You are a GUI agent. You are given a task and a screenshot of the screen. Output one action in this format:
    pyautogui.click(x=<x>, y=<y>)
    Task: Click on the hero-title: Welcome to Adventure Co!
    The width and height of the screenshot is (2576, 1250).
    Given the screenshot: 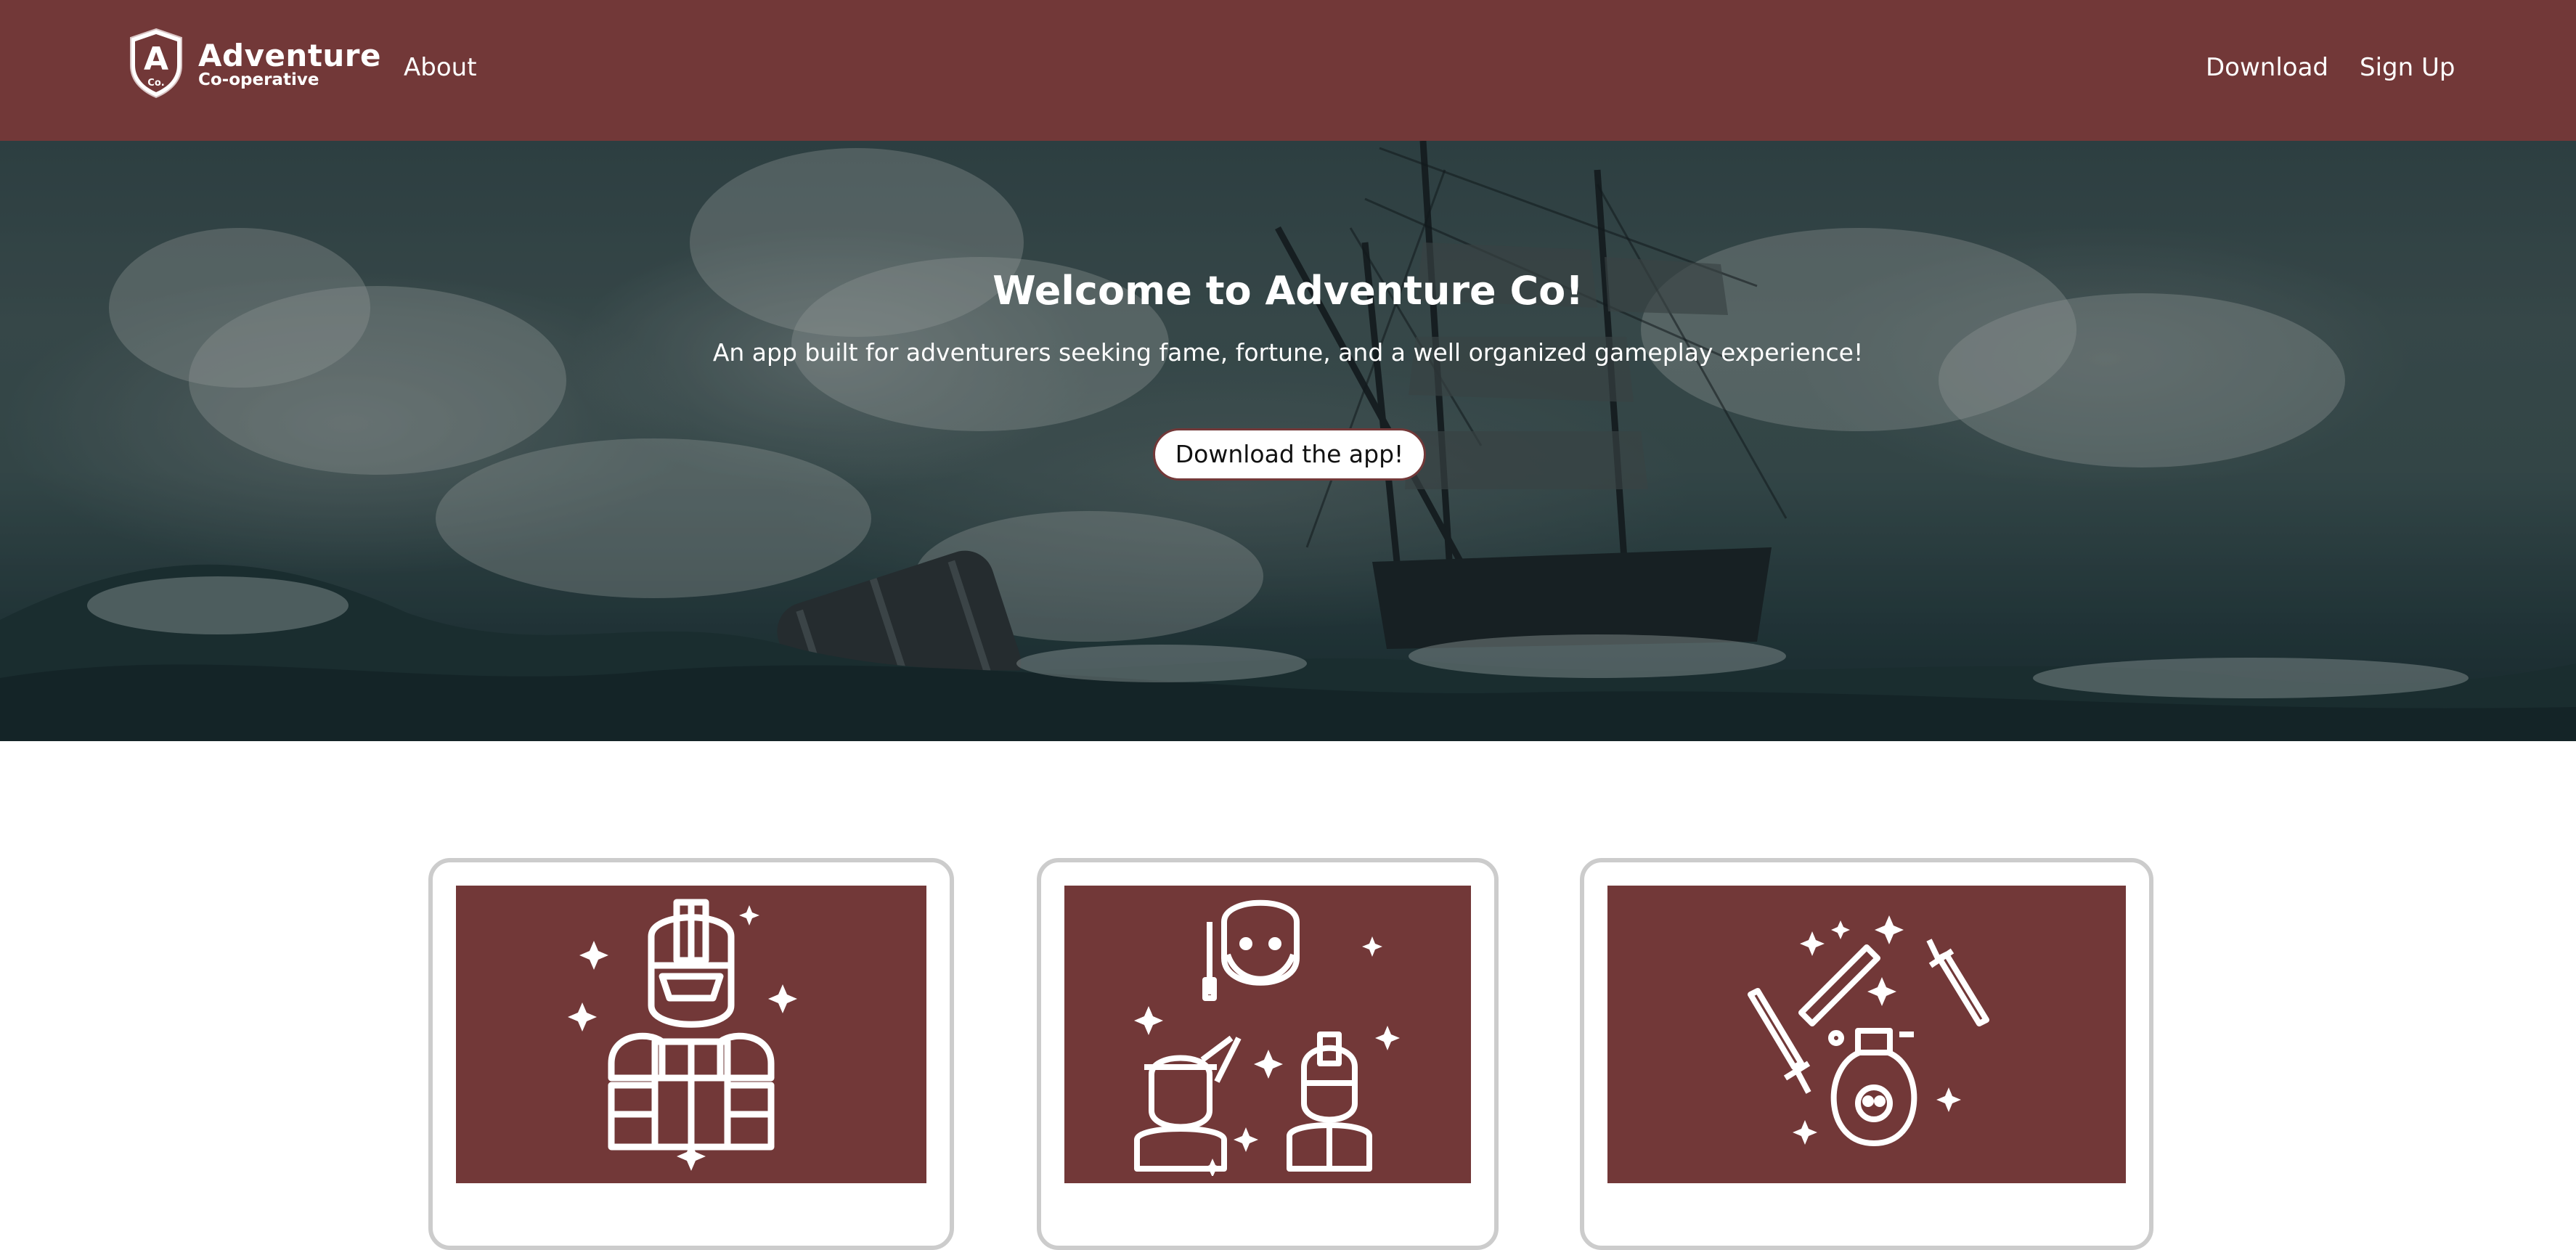 What is the action you would take?
    pyautogui.click(x=1288, y=291)
    